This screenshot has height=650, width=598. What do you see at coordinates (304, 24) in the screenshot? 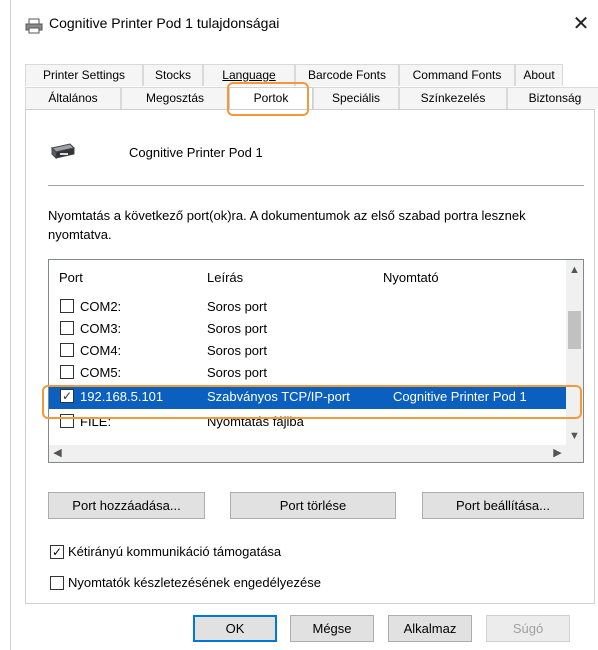
I see `title-bar: Cognitive Printer Pod 1 tulajdonságai ✕` at bounding box center [304, 24].